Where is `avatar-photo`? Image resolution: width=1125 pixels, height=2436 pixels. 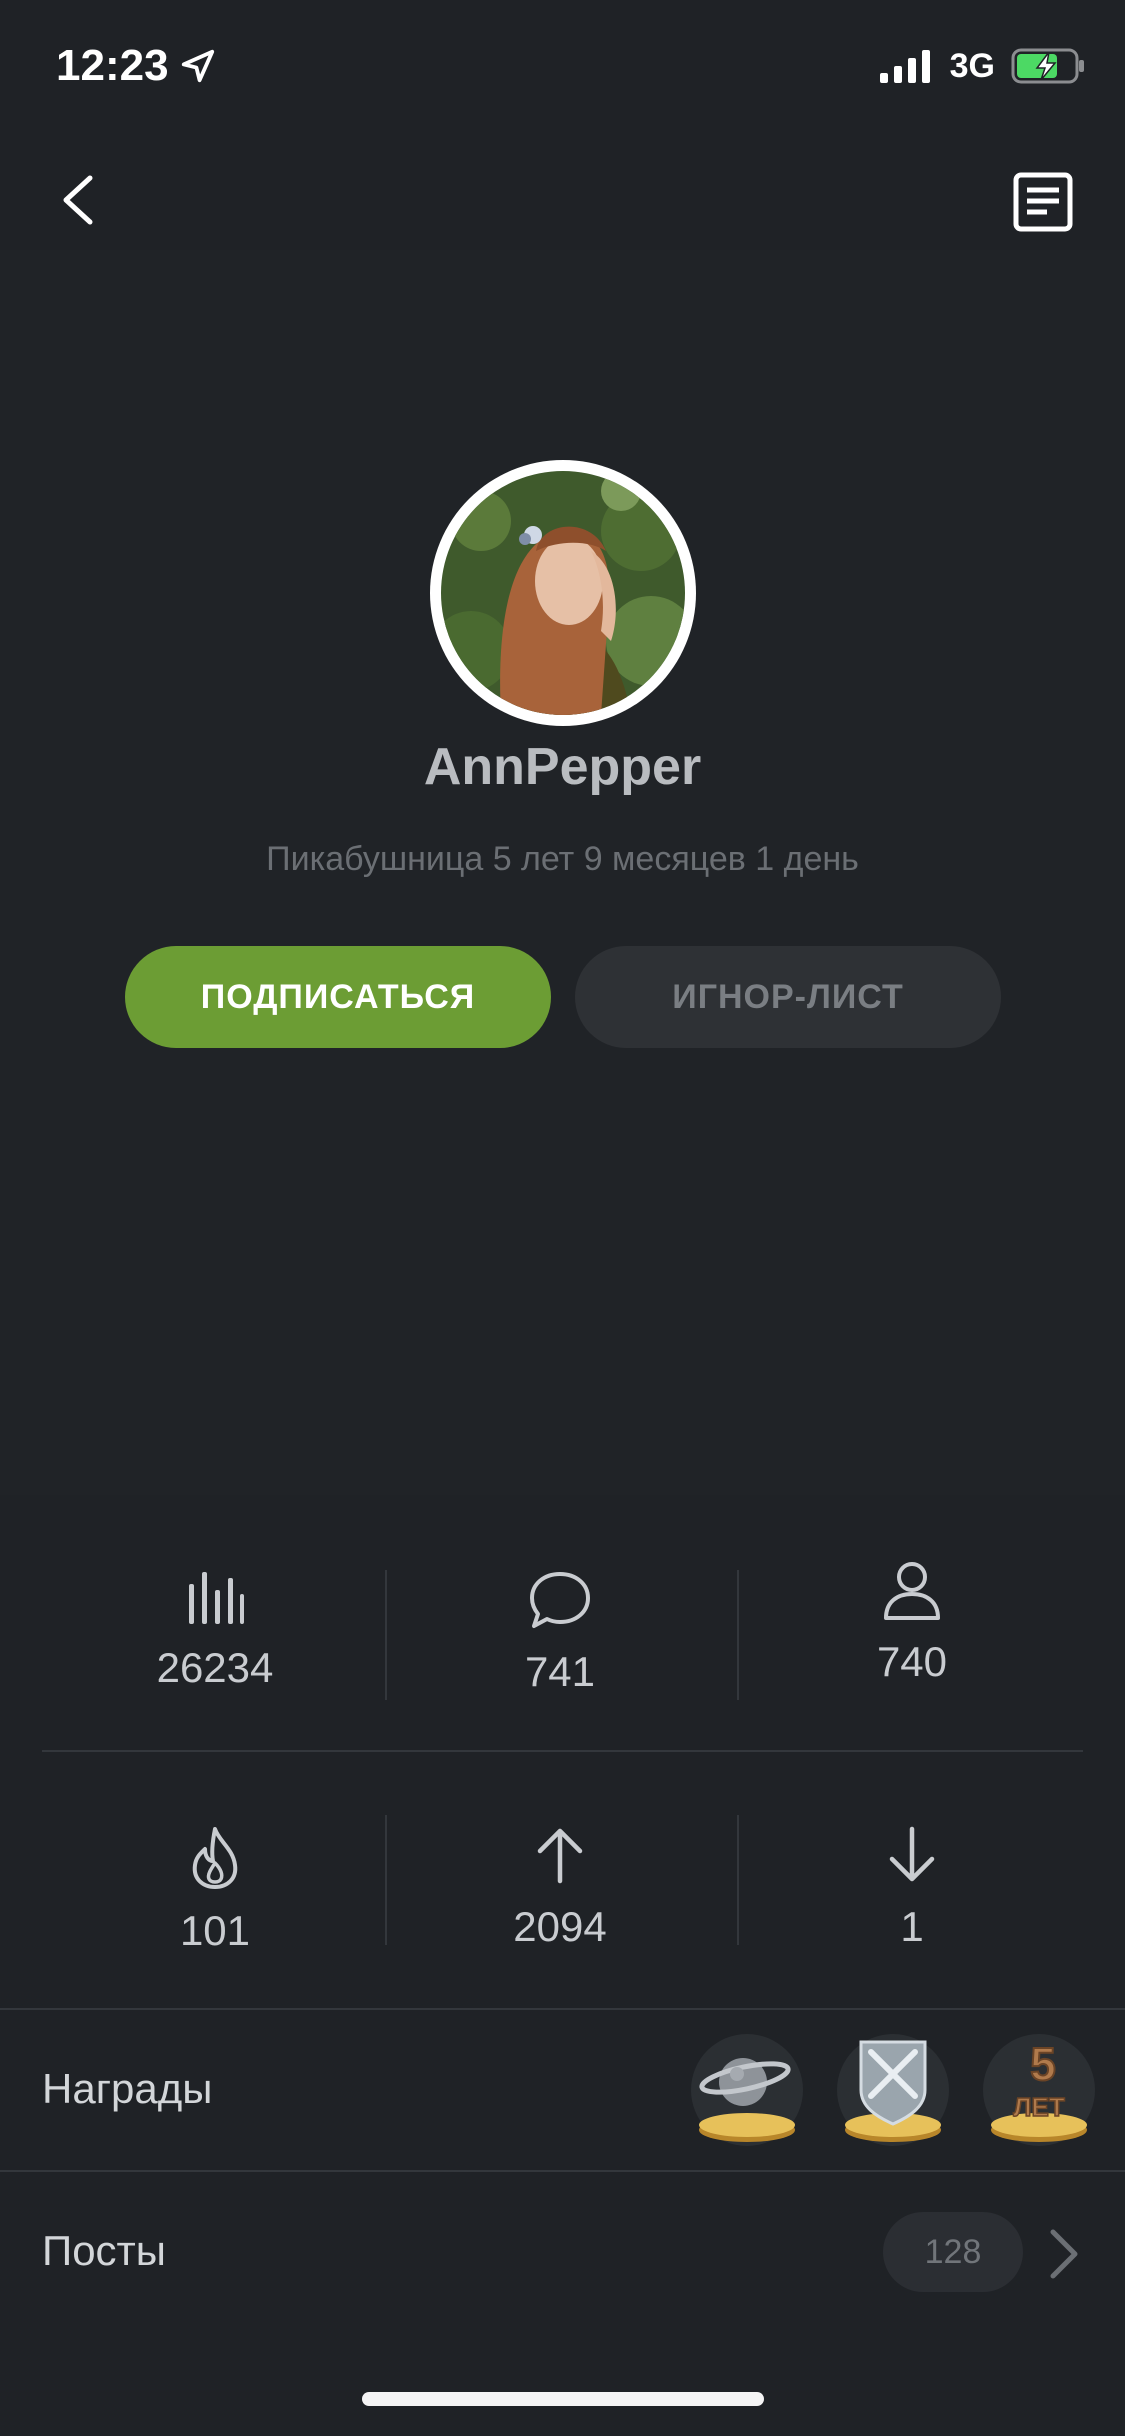 avatar-photo is located at coordinates (563, 593).